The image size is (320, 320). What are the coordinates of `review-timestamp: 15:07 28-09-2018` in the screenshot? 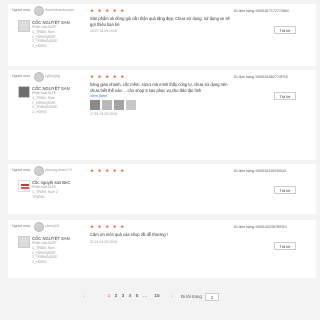 It's located at (103, 31).